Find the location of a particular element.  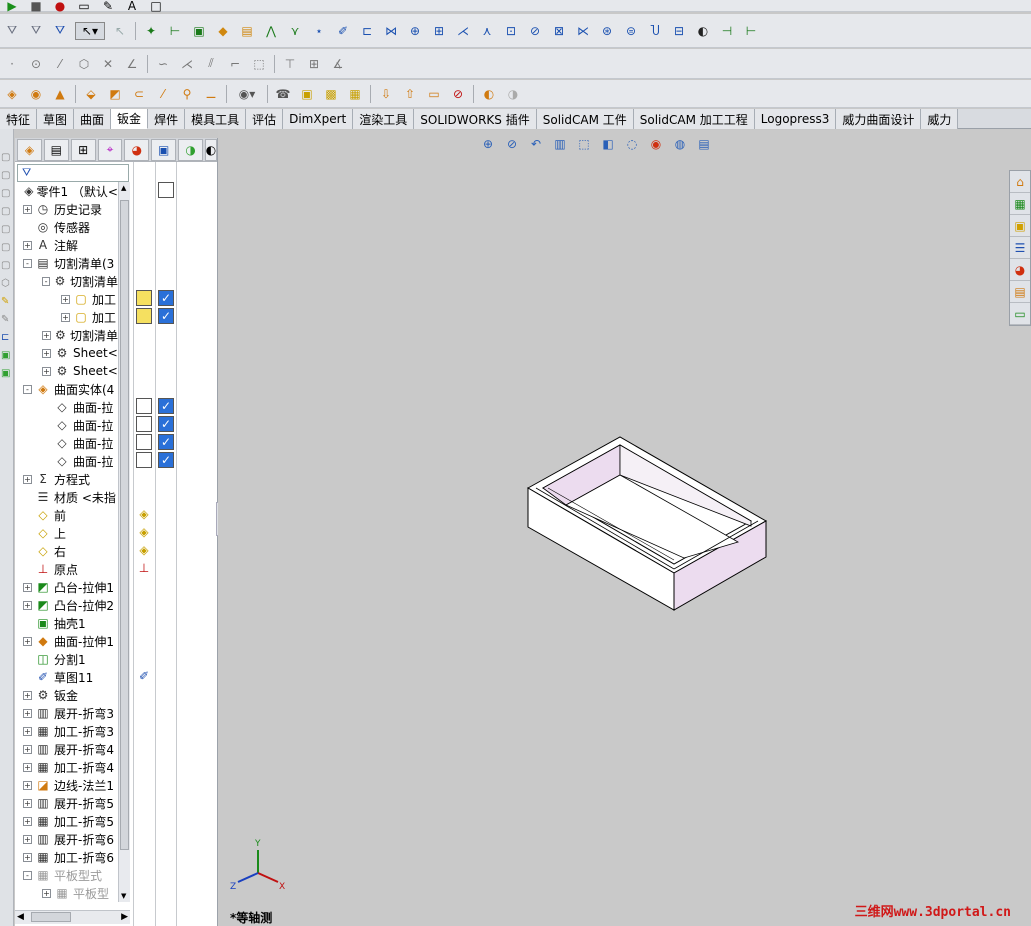

filter-vertices-icon: ✦ is located at coordinates (151, 31).